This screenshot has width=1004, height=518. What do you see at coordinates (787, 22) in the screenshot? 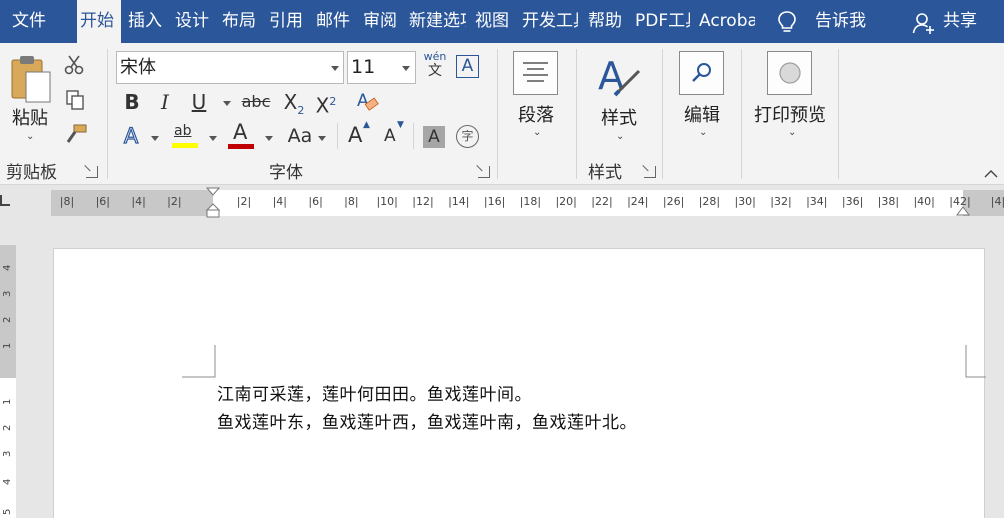
I see `lightbulb-icon` at bounding box center [787, 22].